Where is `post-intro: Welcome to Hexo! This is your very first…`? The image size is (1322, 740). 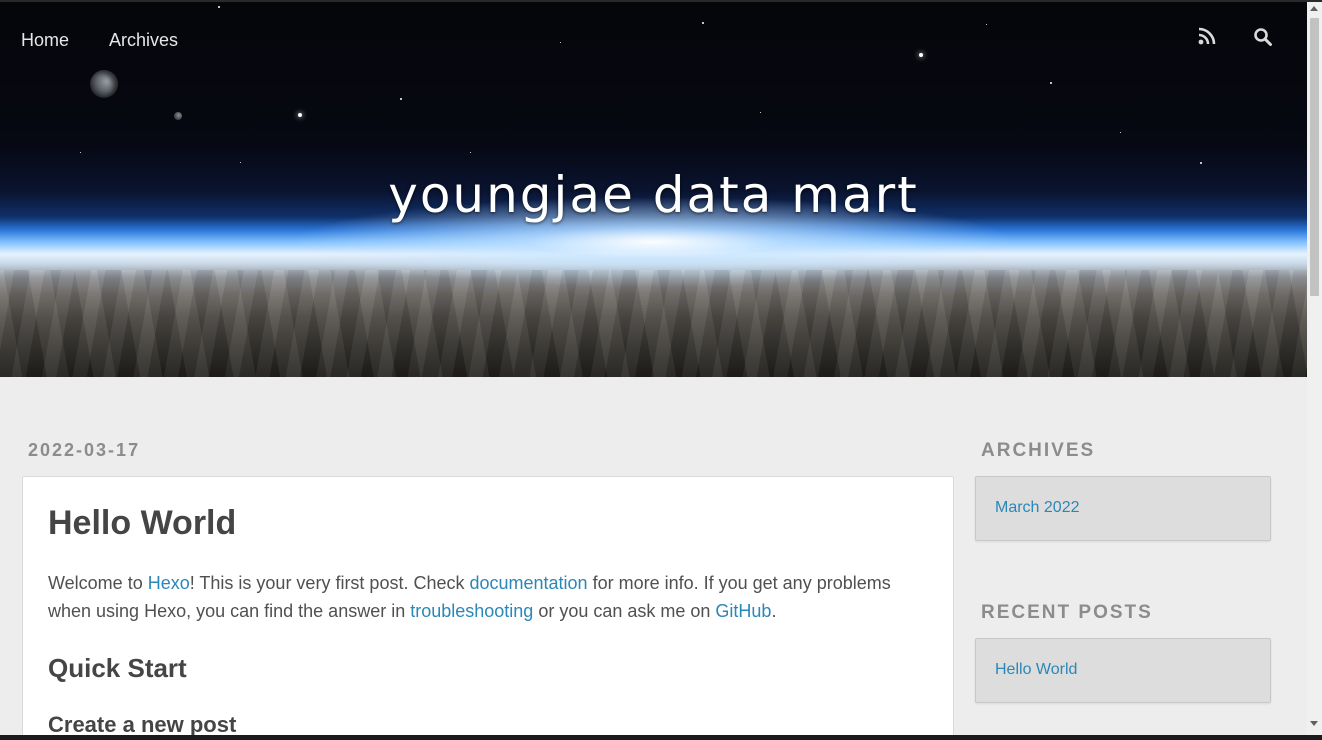 post-intro: Welcome to Hexo! This is your very first… is located at coordinates (488, 597).